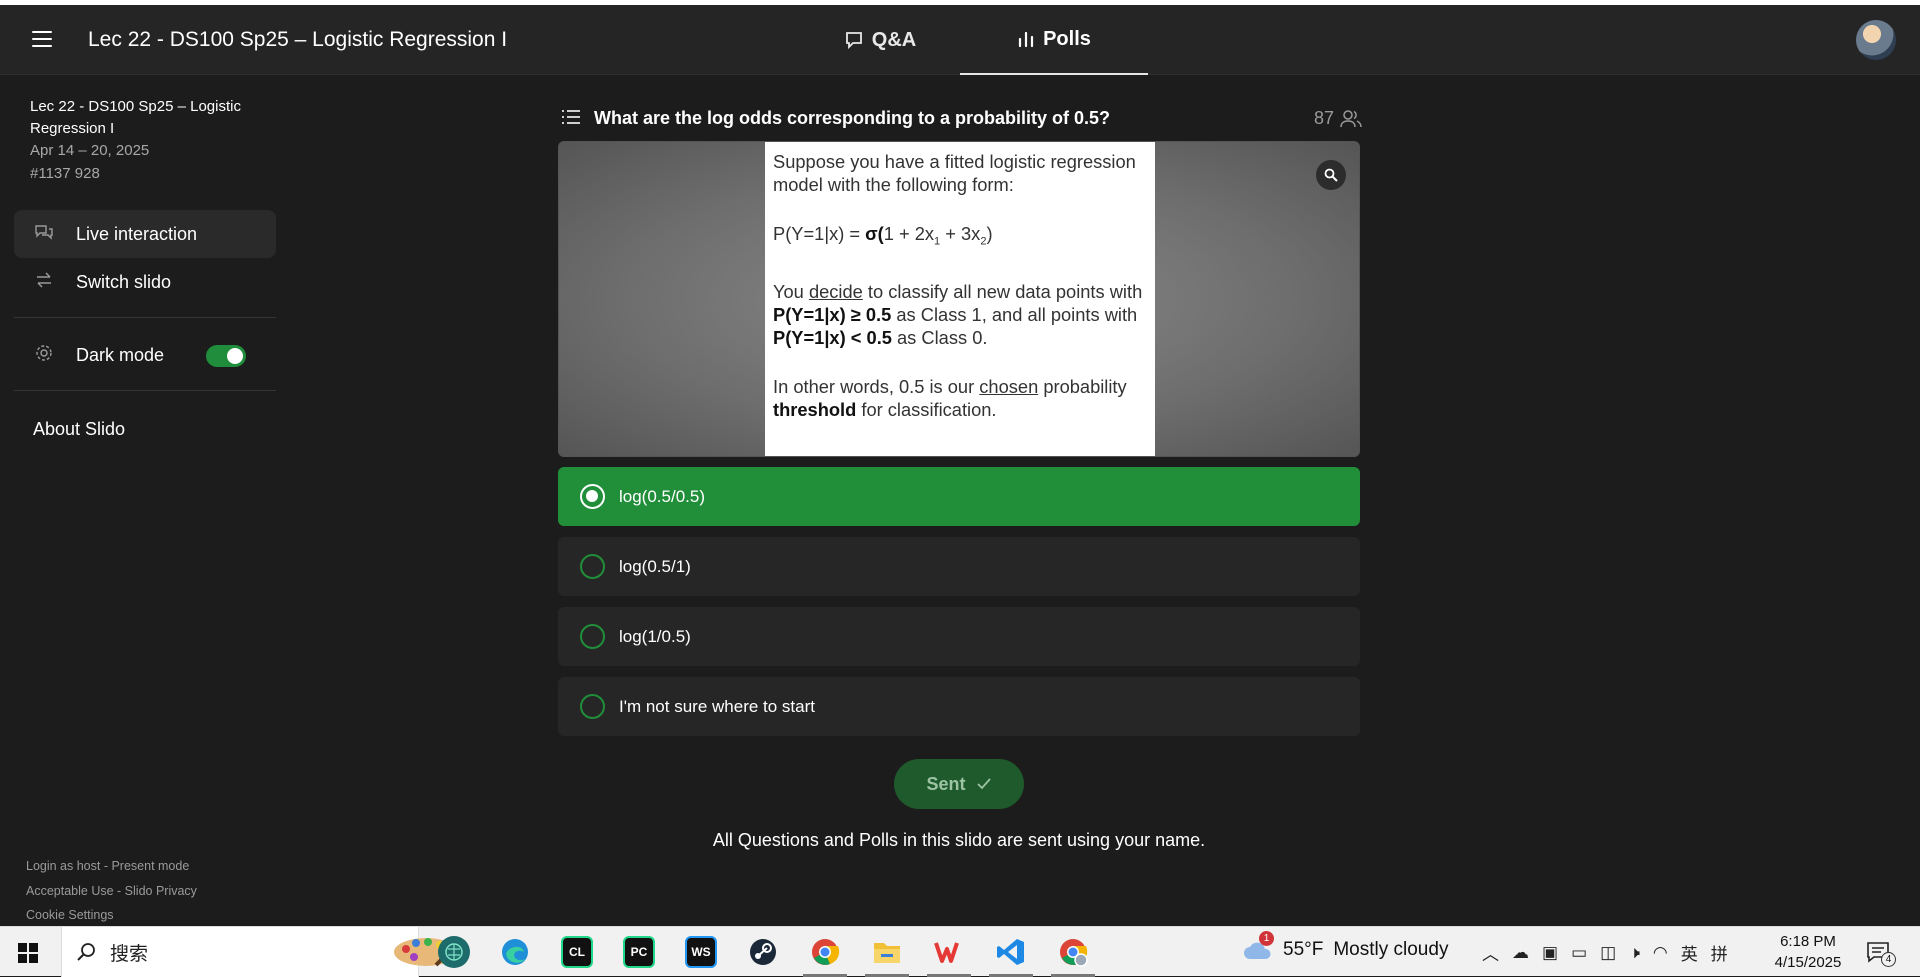 The image size is (1920, 977). I want to click on edge-icon, so click(515, 952).